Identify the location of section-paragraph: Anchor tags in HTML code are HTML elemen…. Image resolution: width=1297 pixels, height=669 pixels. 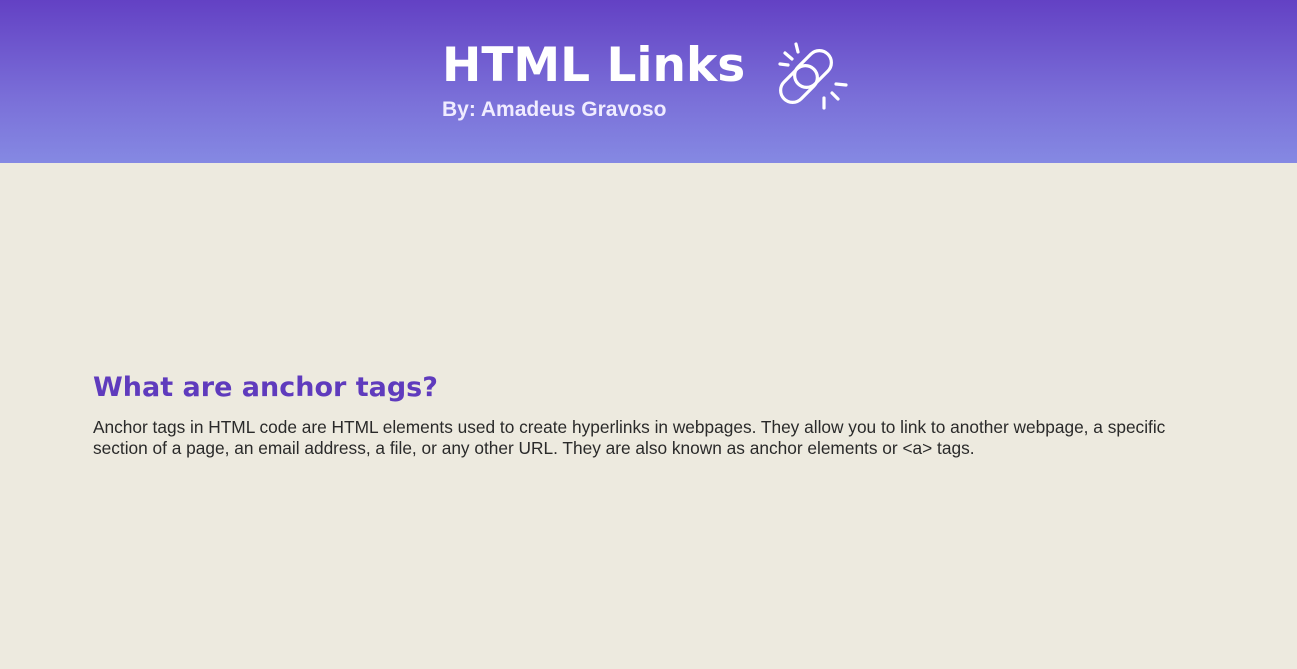
(629, 437).